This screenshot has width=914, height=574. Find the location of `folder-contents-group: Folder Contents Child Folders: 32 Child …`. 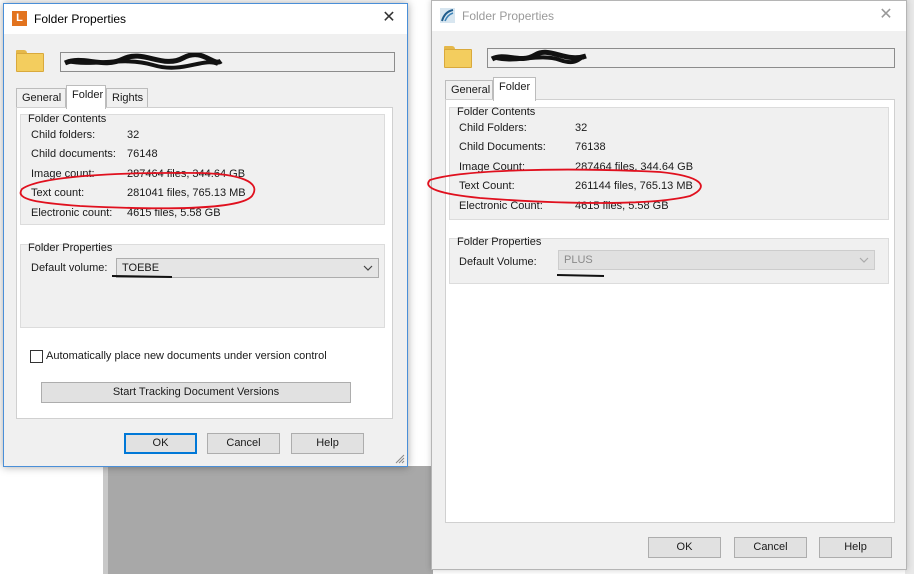

folder-contents-group: Folder Contents Child Folders: 32 Child … is located at coordinates (669, 163).